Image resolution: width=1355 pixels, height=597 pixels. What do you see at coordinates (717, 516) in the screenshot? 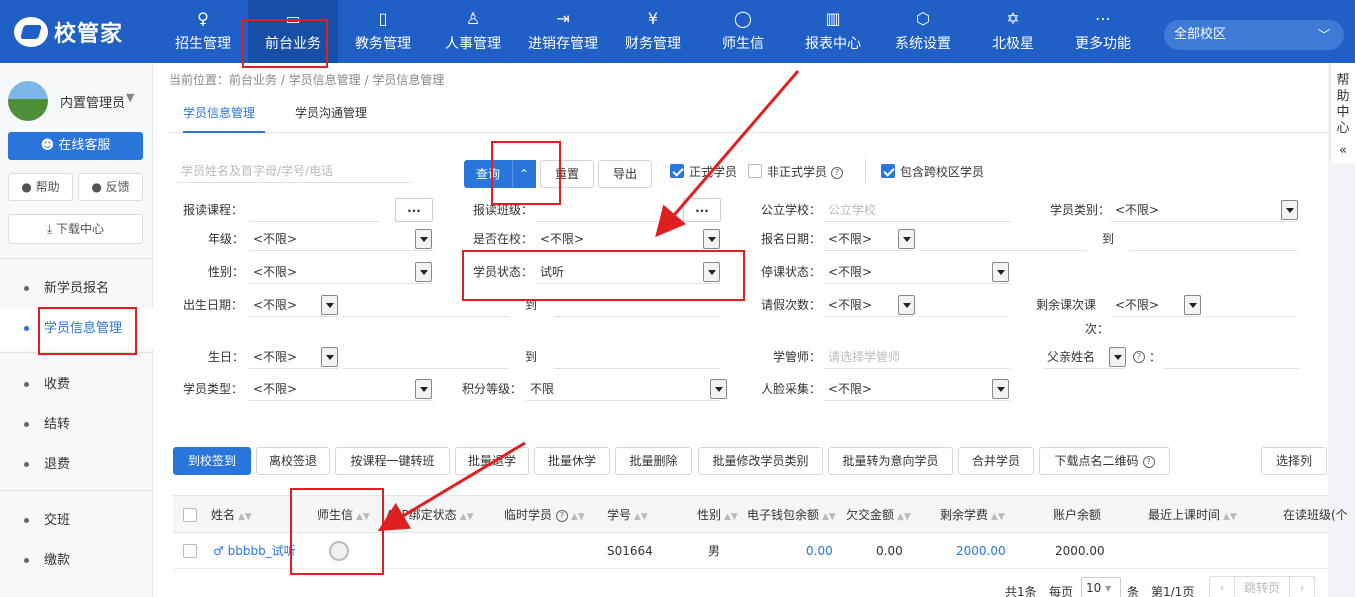
I see `col-gender: 性别 ▲▼` at bounding box center [717, 516].